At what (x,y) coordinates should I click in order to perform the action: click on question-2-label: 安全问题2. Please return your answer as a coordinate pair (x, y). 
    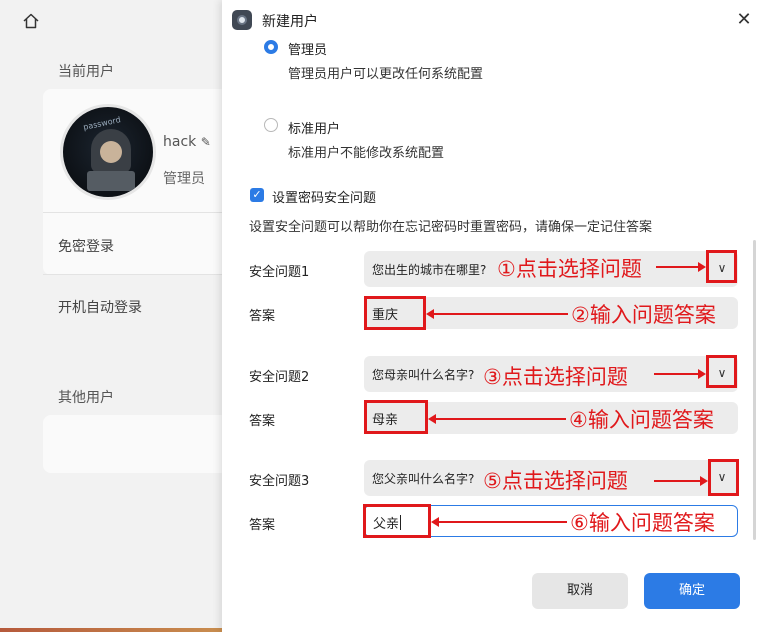
    Looking at the image, I should click on (279, 377).